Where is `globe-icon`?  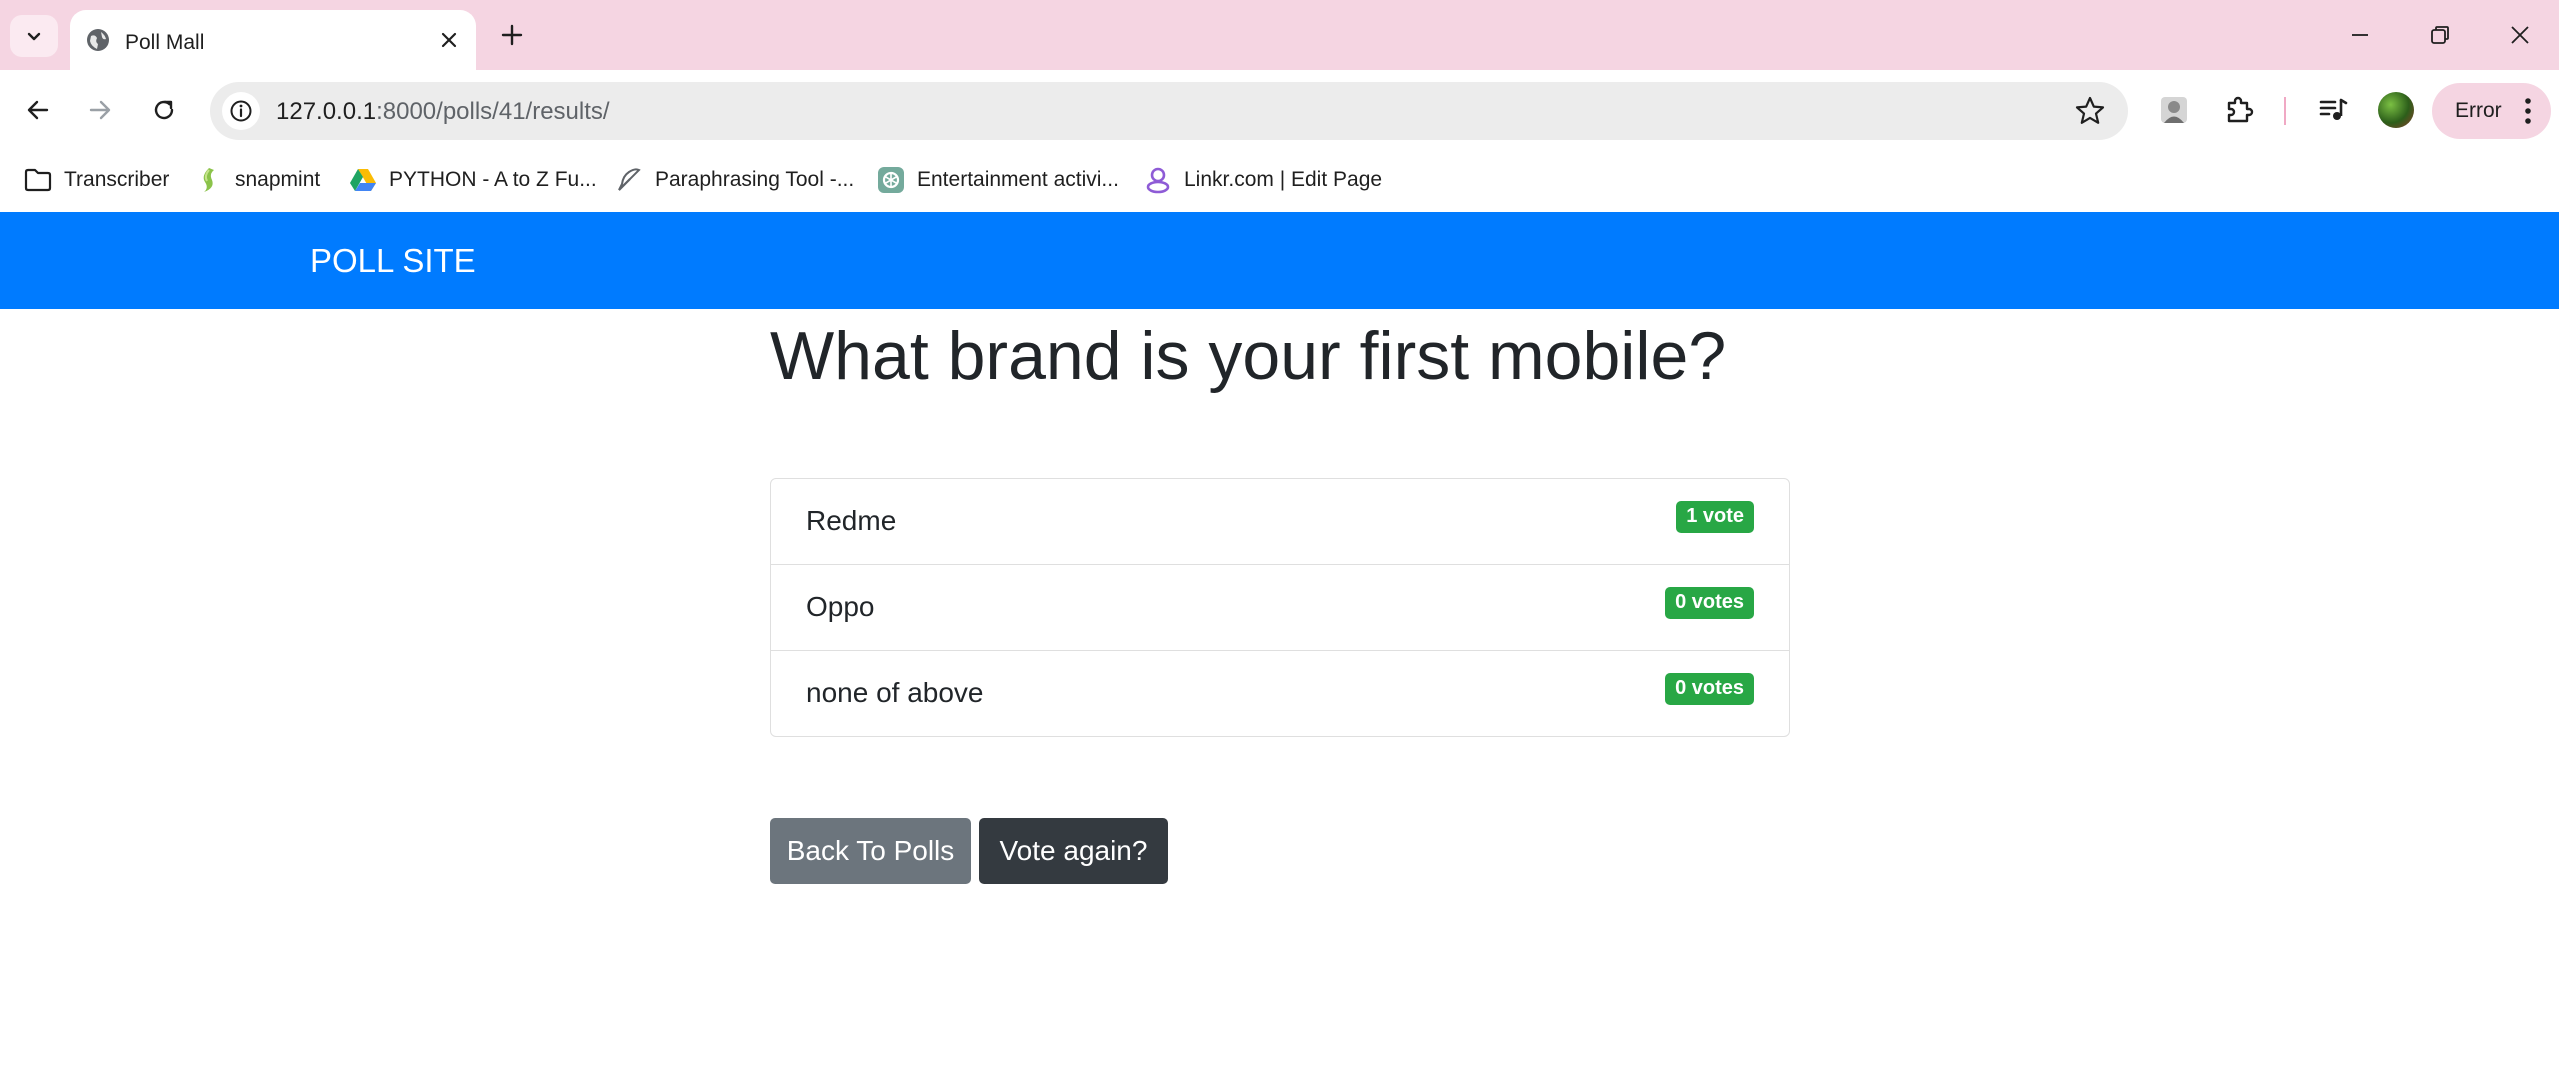 globe-icon is located at coordinates (98, 40).